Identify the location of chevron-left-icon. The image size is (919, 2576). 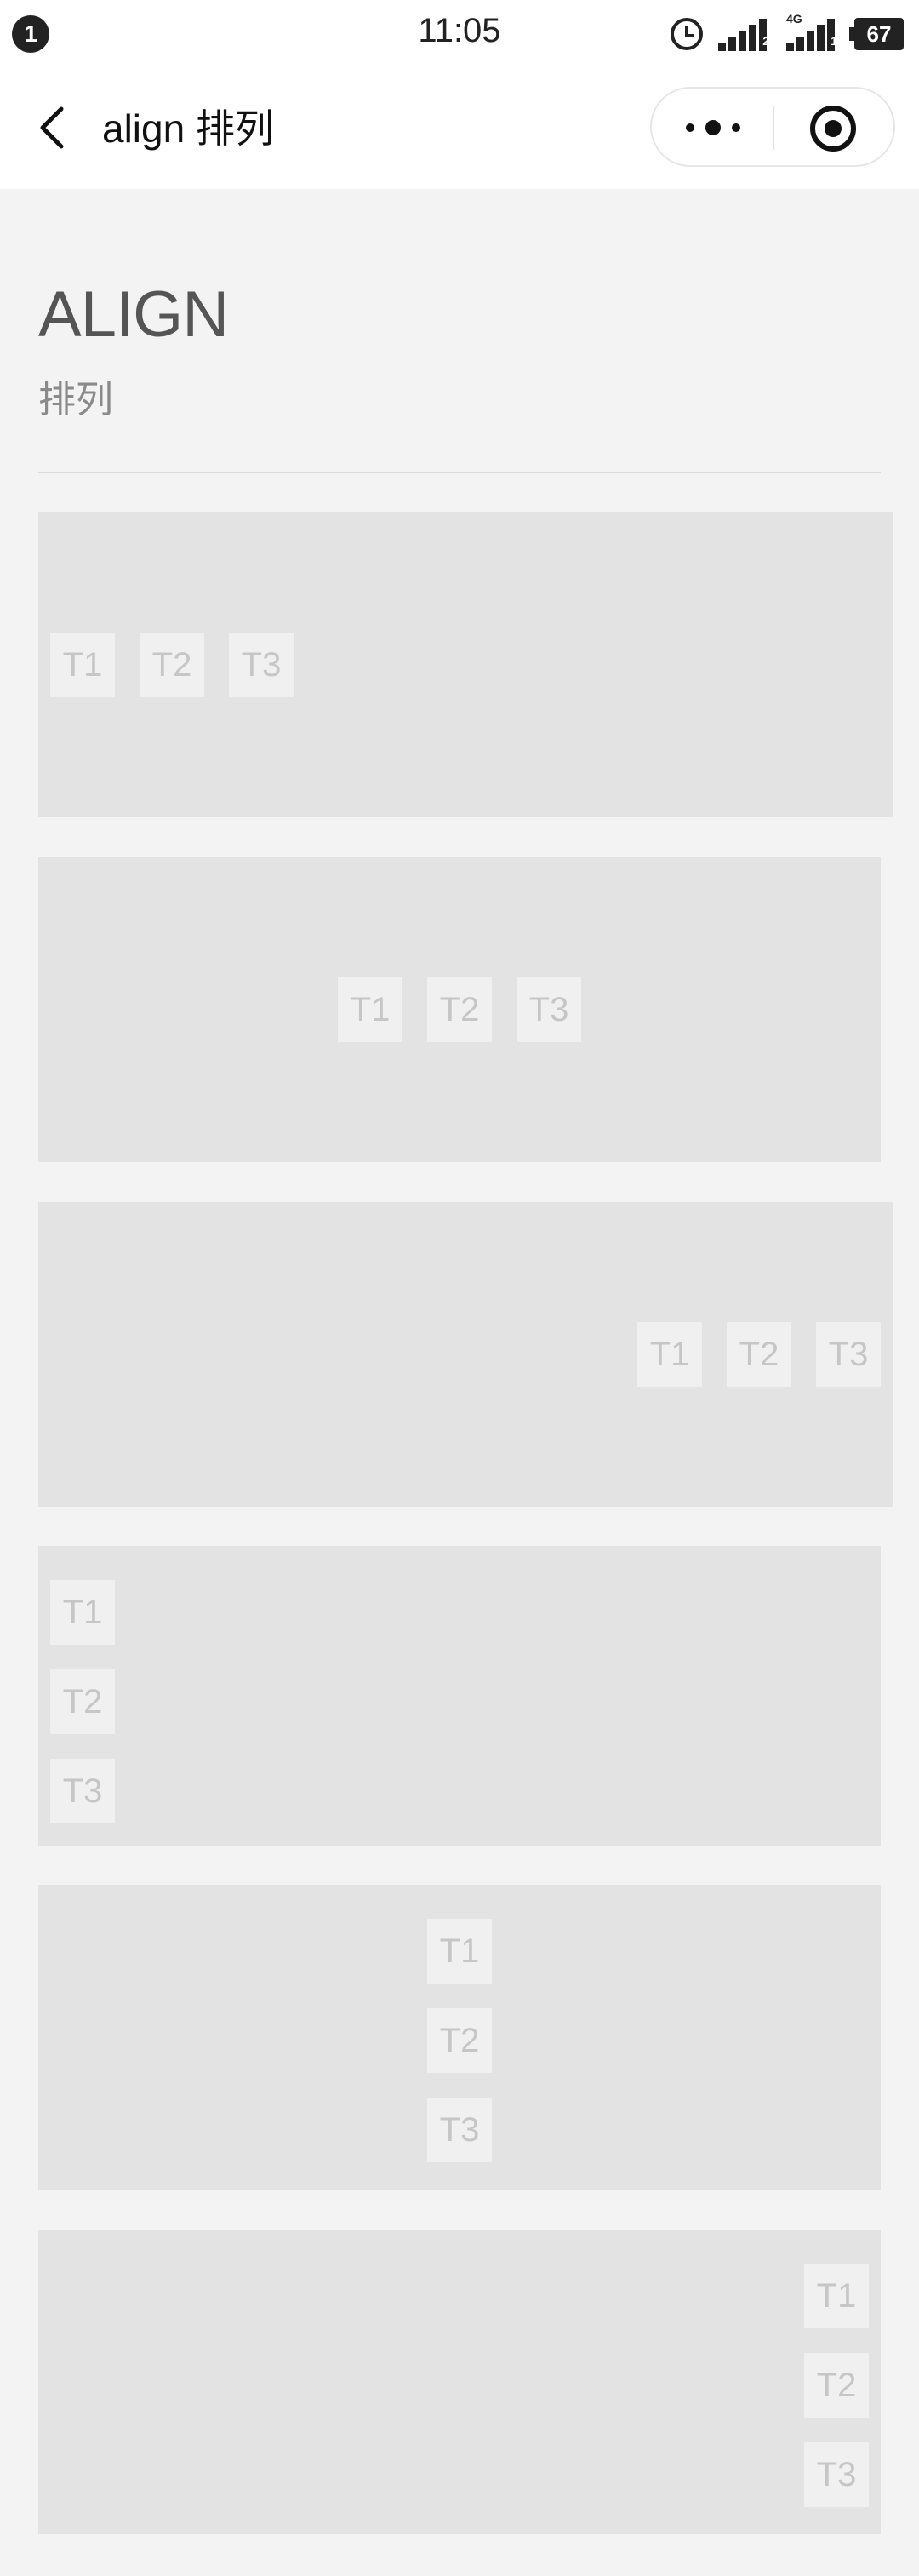
(54, 128).